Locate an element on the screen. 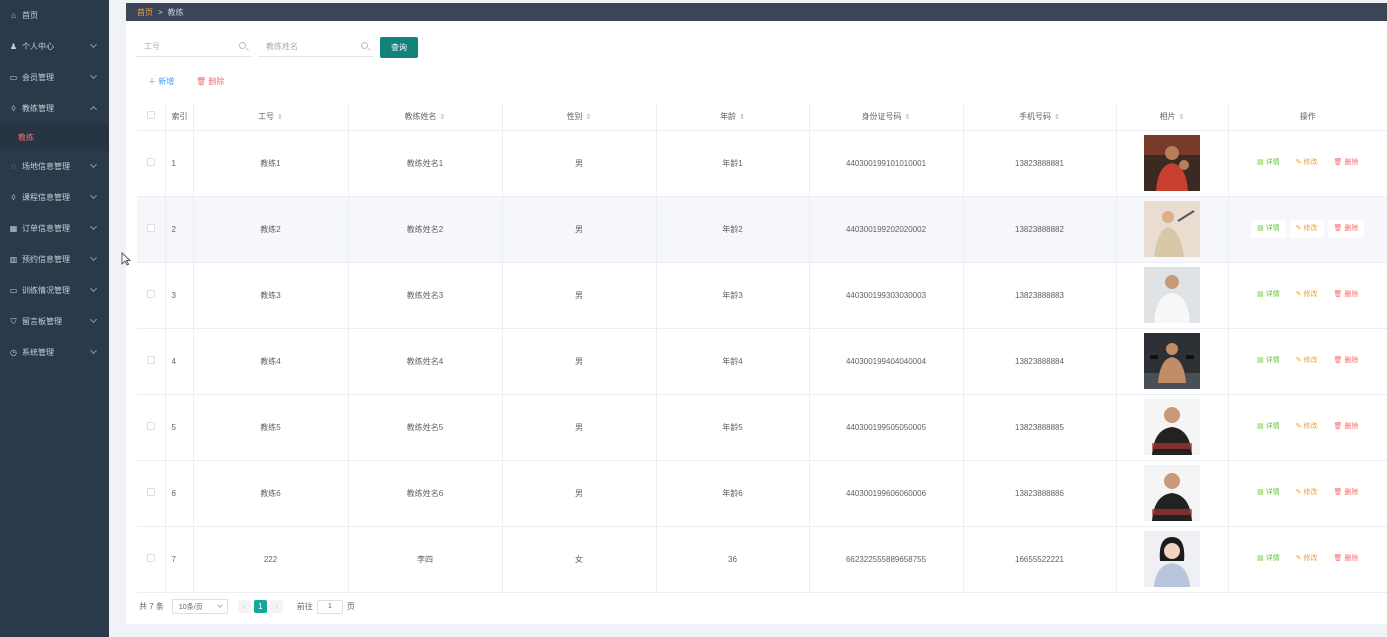  coach-name-input is located at coordinates (313, 46).